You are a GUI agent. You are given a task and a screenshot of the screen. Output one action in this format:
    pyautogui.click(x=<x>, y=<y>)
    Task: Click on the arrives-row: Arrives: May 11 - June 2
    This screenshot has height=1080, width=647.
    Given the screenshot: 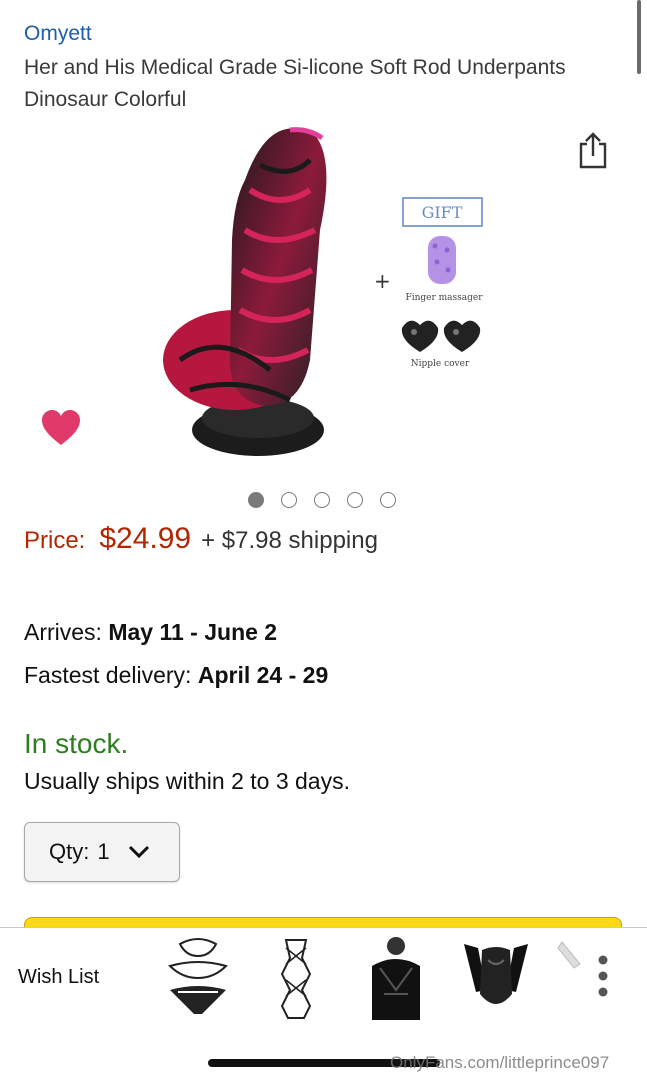 What is the action you would take?
    pyautogui.click(x=150, y=632)
    